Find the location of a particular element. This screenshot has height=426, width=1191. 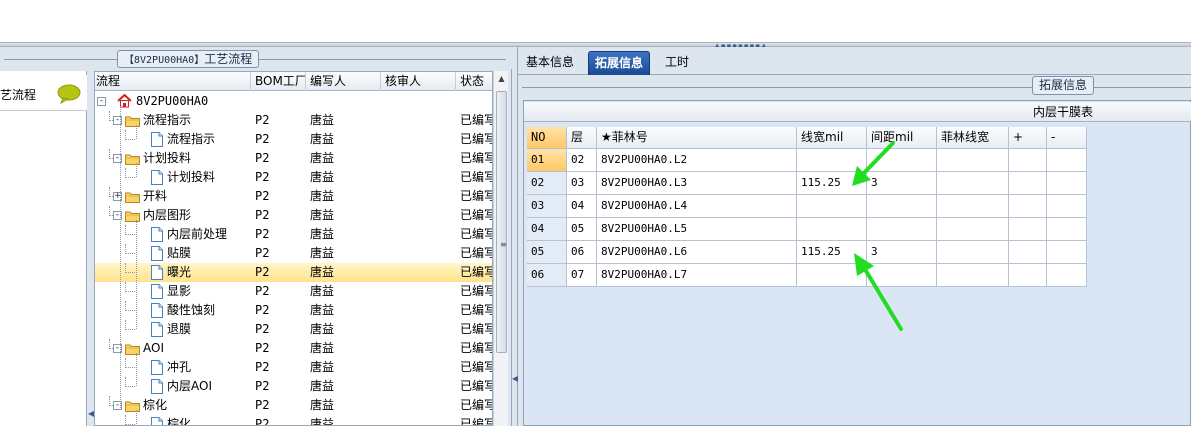

tree-row: 计划投料 P2 唐益 已编写 is located at coordinates (293, 177).